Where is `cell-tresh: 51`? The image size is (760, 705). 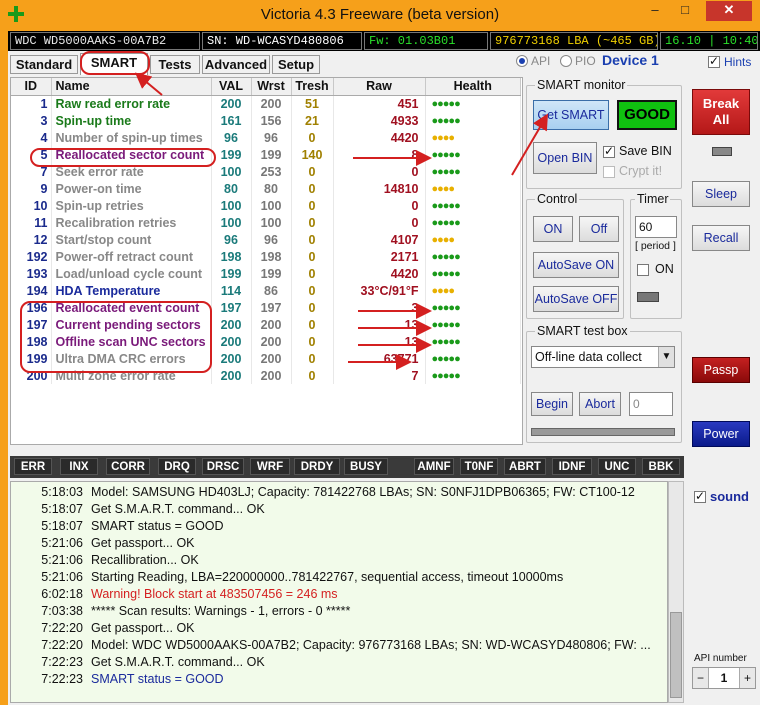
cell-tresh: 51 is located at coordinates (312, 103).